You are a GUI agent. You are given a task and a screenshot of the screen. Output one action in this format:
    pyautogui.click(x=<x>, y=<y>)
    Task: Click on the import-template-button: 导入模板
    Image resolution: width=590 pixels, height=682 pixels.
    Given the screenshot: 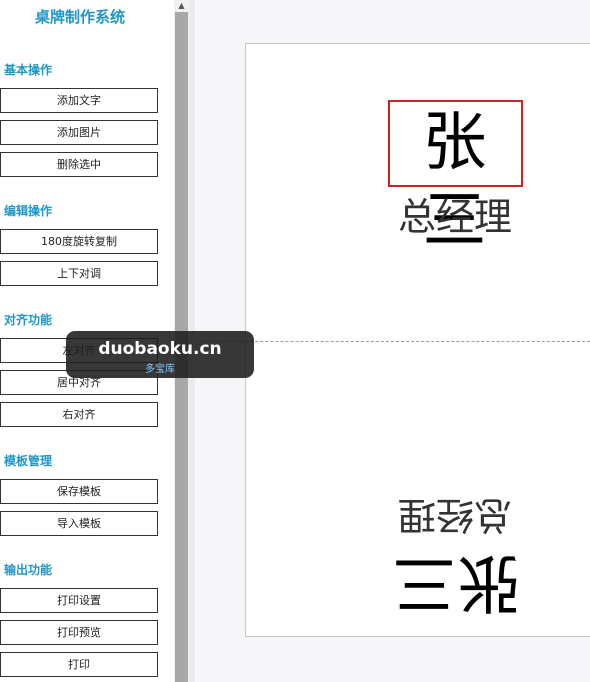 What is the action you would take?
    pyautogui.click(x=79, y=523)
    